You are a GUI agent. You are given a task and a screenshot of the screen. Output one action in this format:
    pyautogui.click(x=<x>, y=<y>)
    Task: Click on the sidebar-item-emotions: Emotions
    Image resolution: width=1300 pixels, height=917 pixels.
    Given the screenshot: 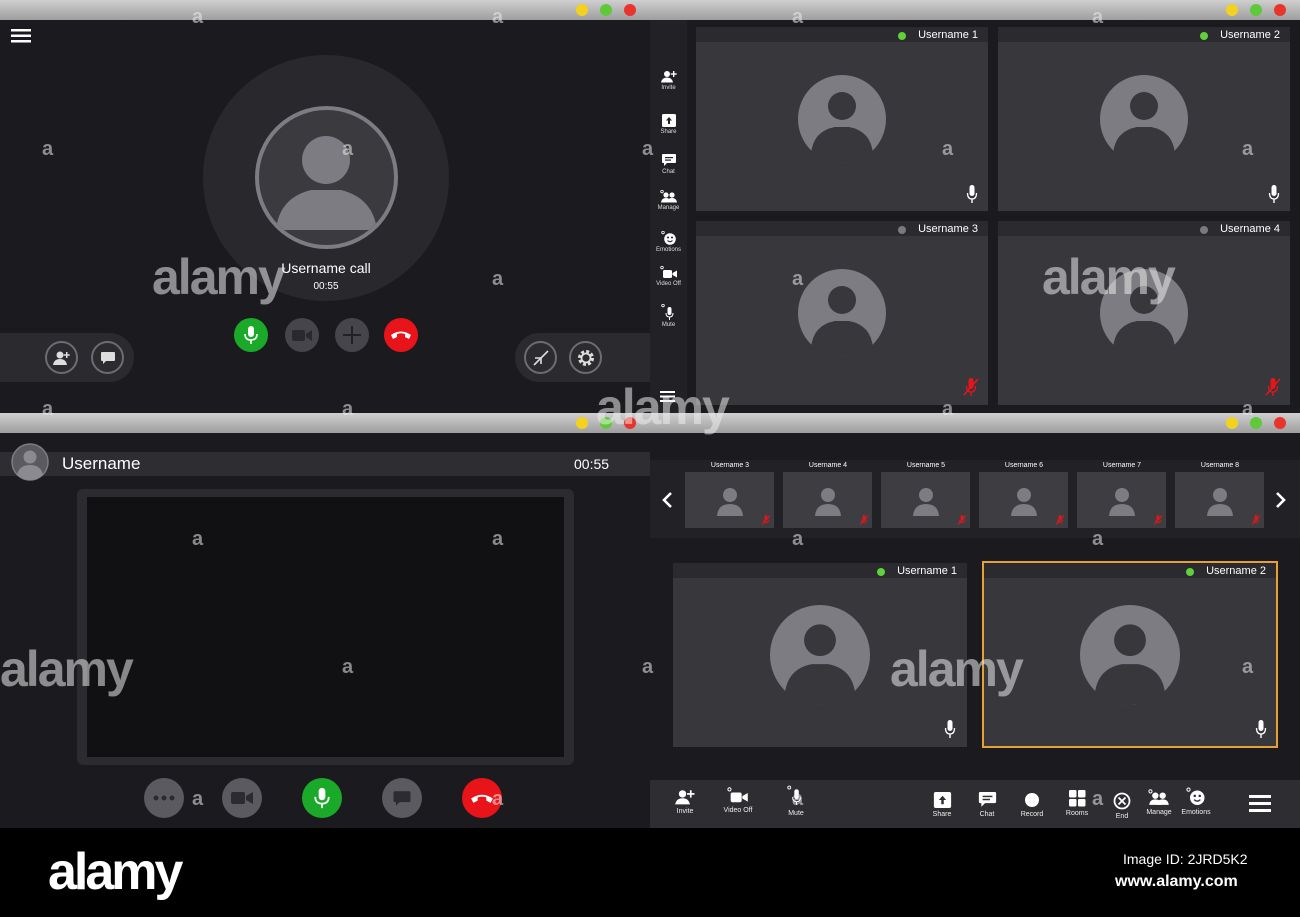 What is the action you would take?
    pyautogui.click(x=668, y=242)
    